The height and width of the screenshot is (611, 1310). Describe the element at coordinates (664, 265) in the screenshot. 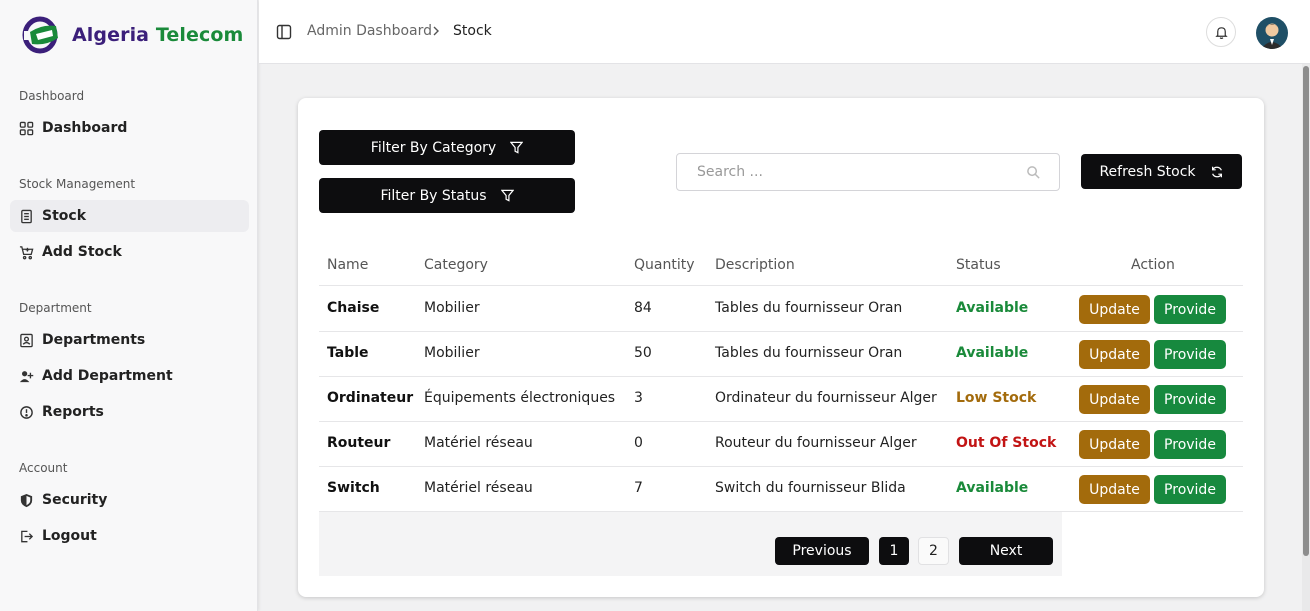

I see `column-quantity: Quantity` at that location.